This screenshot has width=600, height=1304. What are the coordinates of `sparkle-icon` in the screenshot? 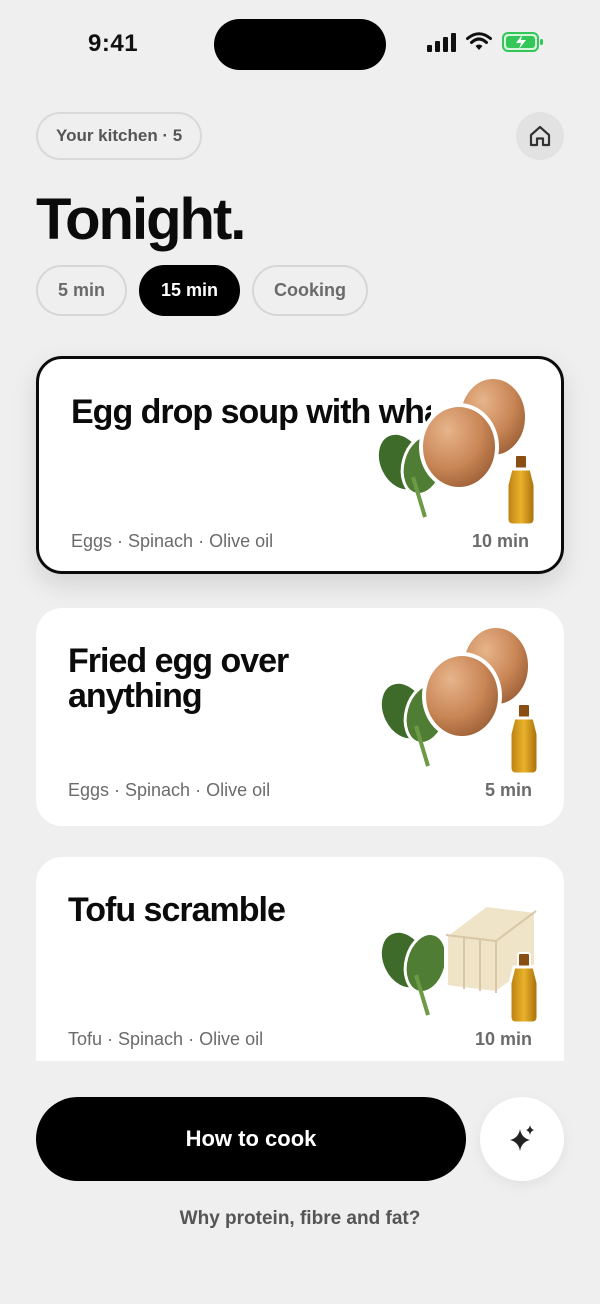 It's located at (522, 1138).